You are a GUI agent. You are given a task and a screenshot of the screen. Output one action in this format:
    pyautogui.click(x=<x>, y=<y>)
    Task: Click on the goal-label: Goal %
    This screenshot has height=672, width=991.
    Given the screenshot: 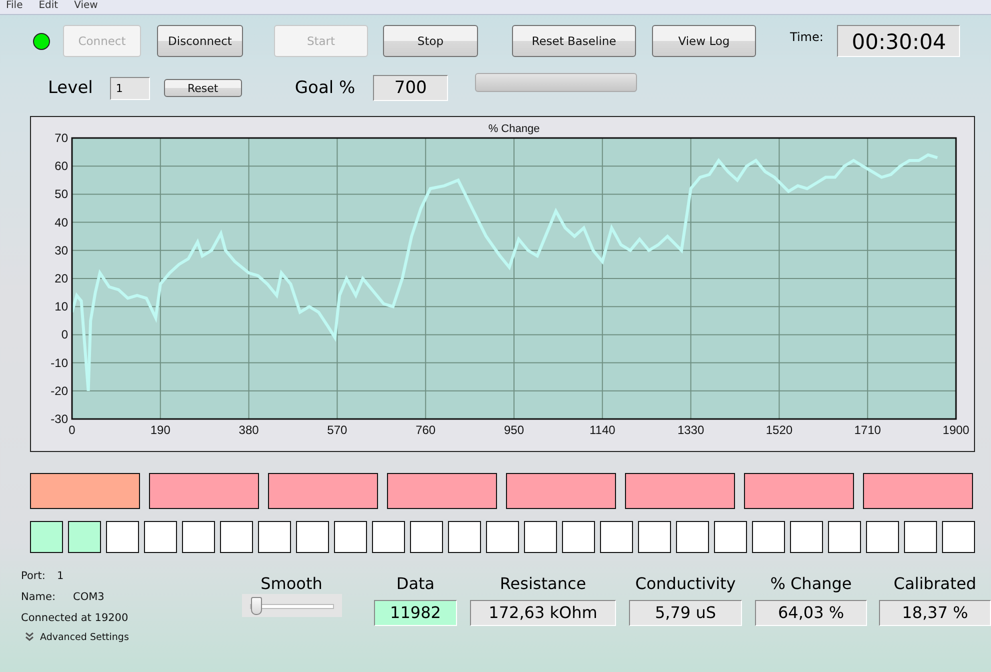 What is the action you would take?
    pyautogui.click(x=325, y=88)
    